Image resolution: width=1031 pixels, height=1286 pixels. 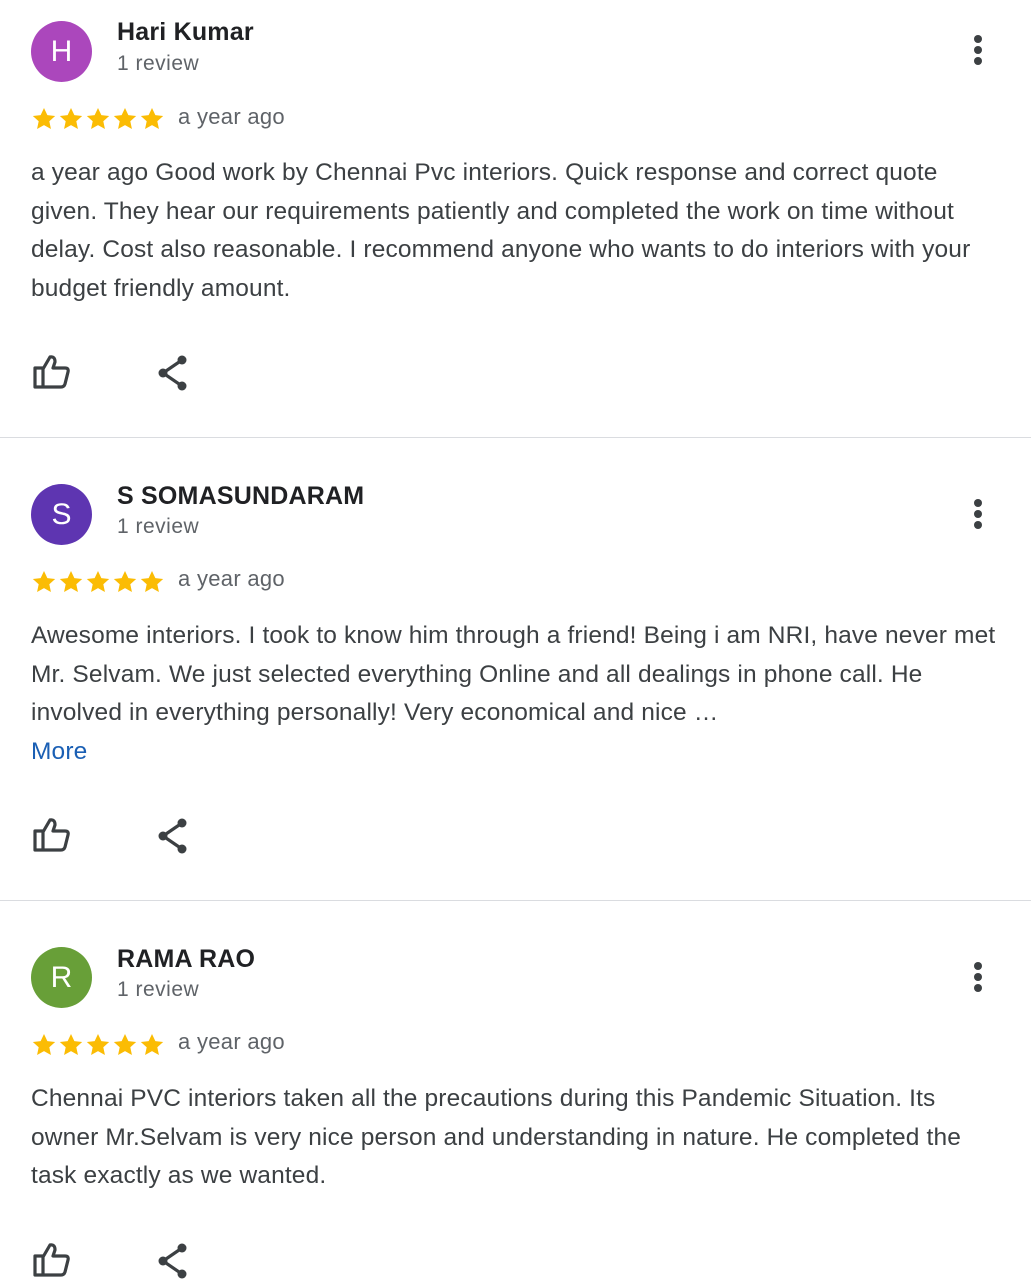 What do you see at coordinates (240, 496) in the screenshot?
I see `reviewer-name: S SOMASUNDARAM` at bounding box center [240, 496].